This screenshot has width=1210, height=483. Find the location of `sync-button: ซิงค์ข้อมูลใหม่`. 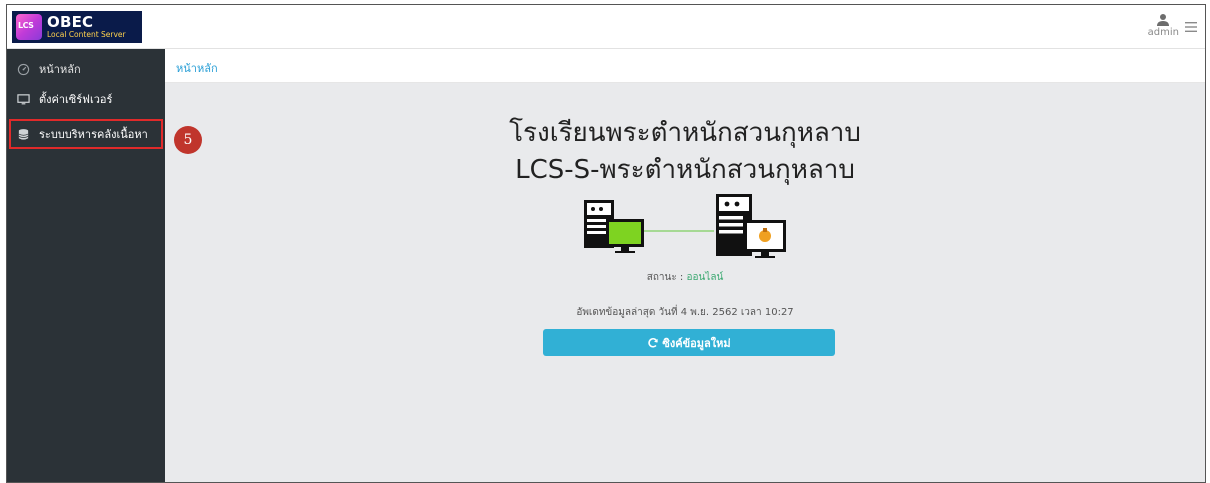

sync-button: ซิงค์ข้อมูลใหม่ is located at coordinates (689, 342).